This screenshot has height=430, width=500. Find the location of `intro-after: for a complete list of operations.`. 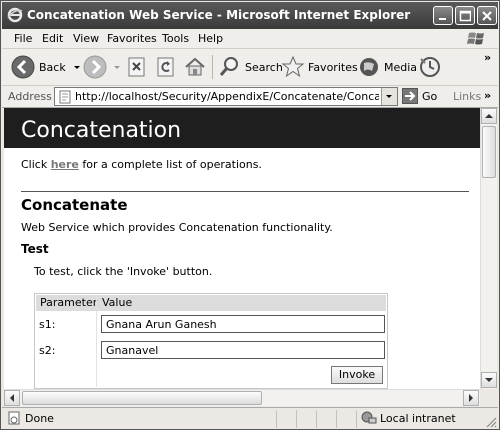

intro-after: for a complete list of operations. is located at coordinates (170, 164).